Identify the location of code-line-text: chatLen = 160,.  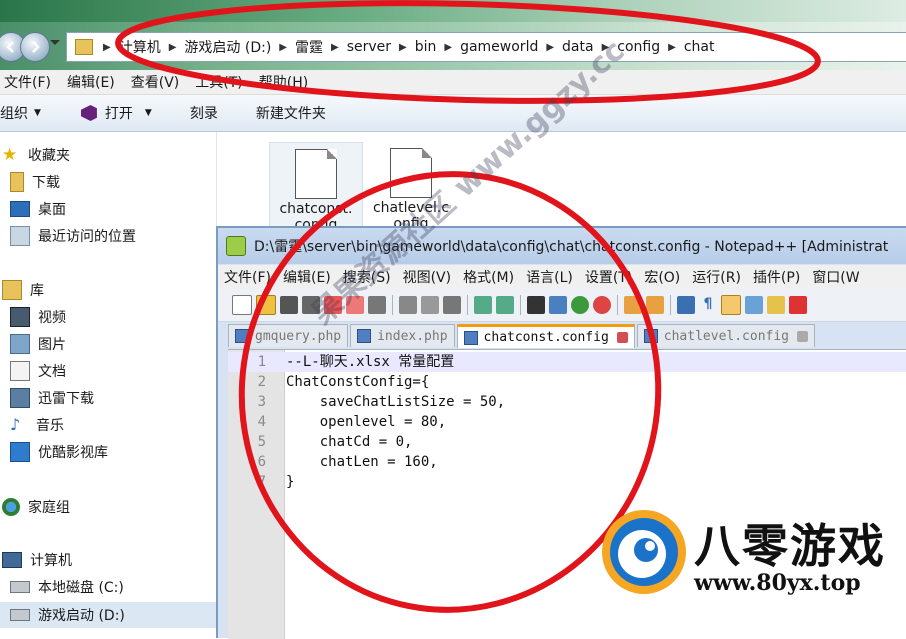
(362, 462).